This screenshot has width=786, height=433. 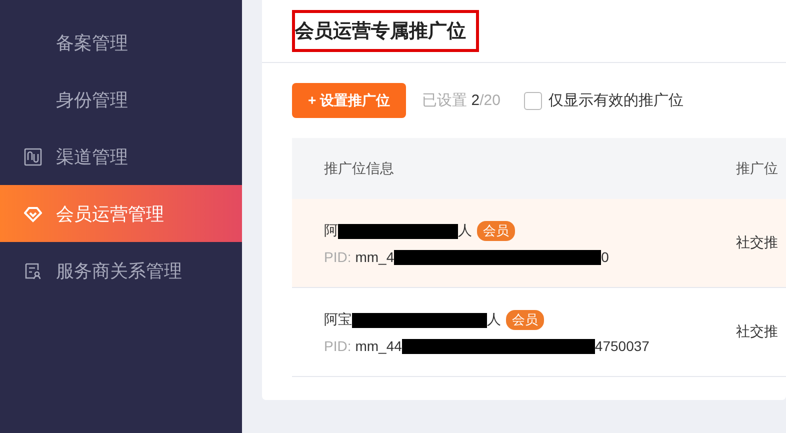 I want to click on pid-text: mm_44, so click(x=378, y=346).